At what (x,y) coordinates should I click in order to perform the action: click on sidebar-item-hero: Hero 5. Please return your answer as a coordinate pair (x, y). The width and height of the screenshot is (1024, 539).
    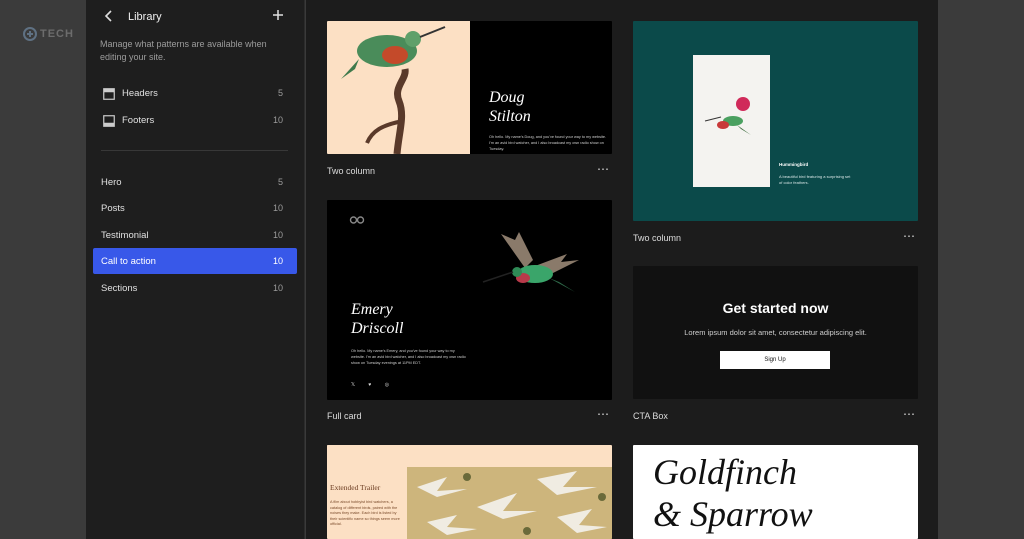
    Looking at the image, I should click on (195, 182).